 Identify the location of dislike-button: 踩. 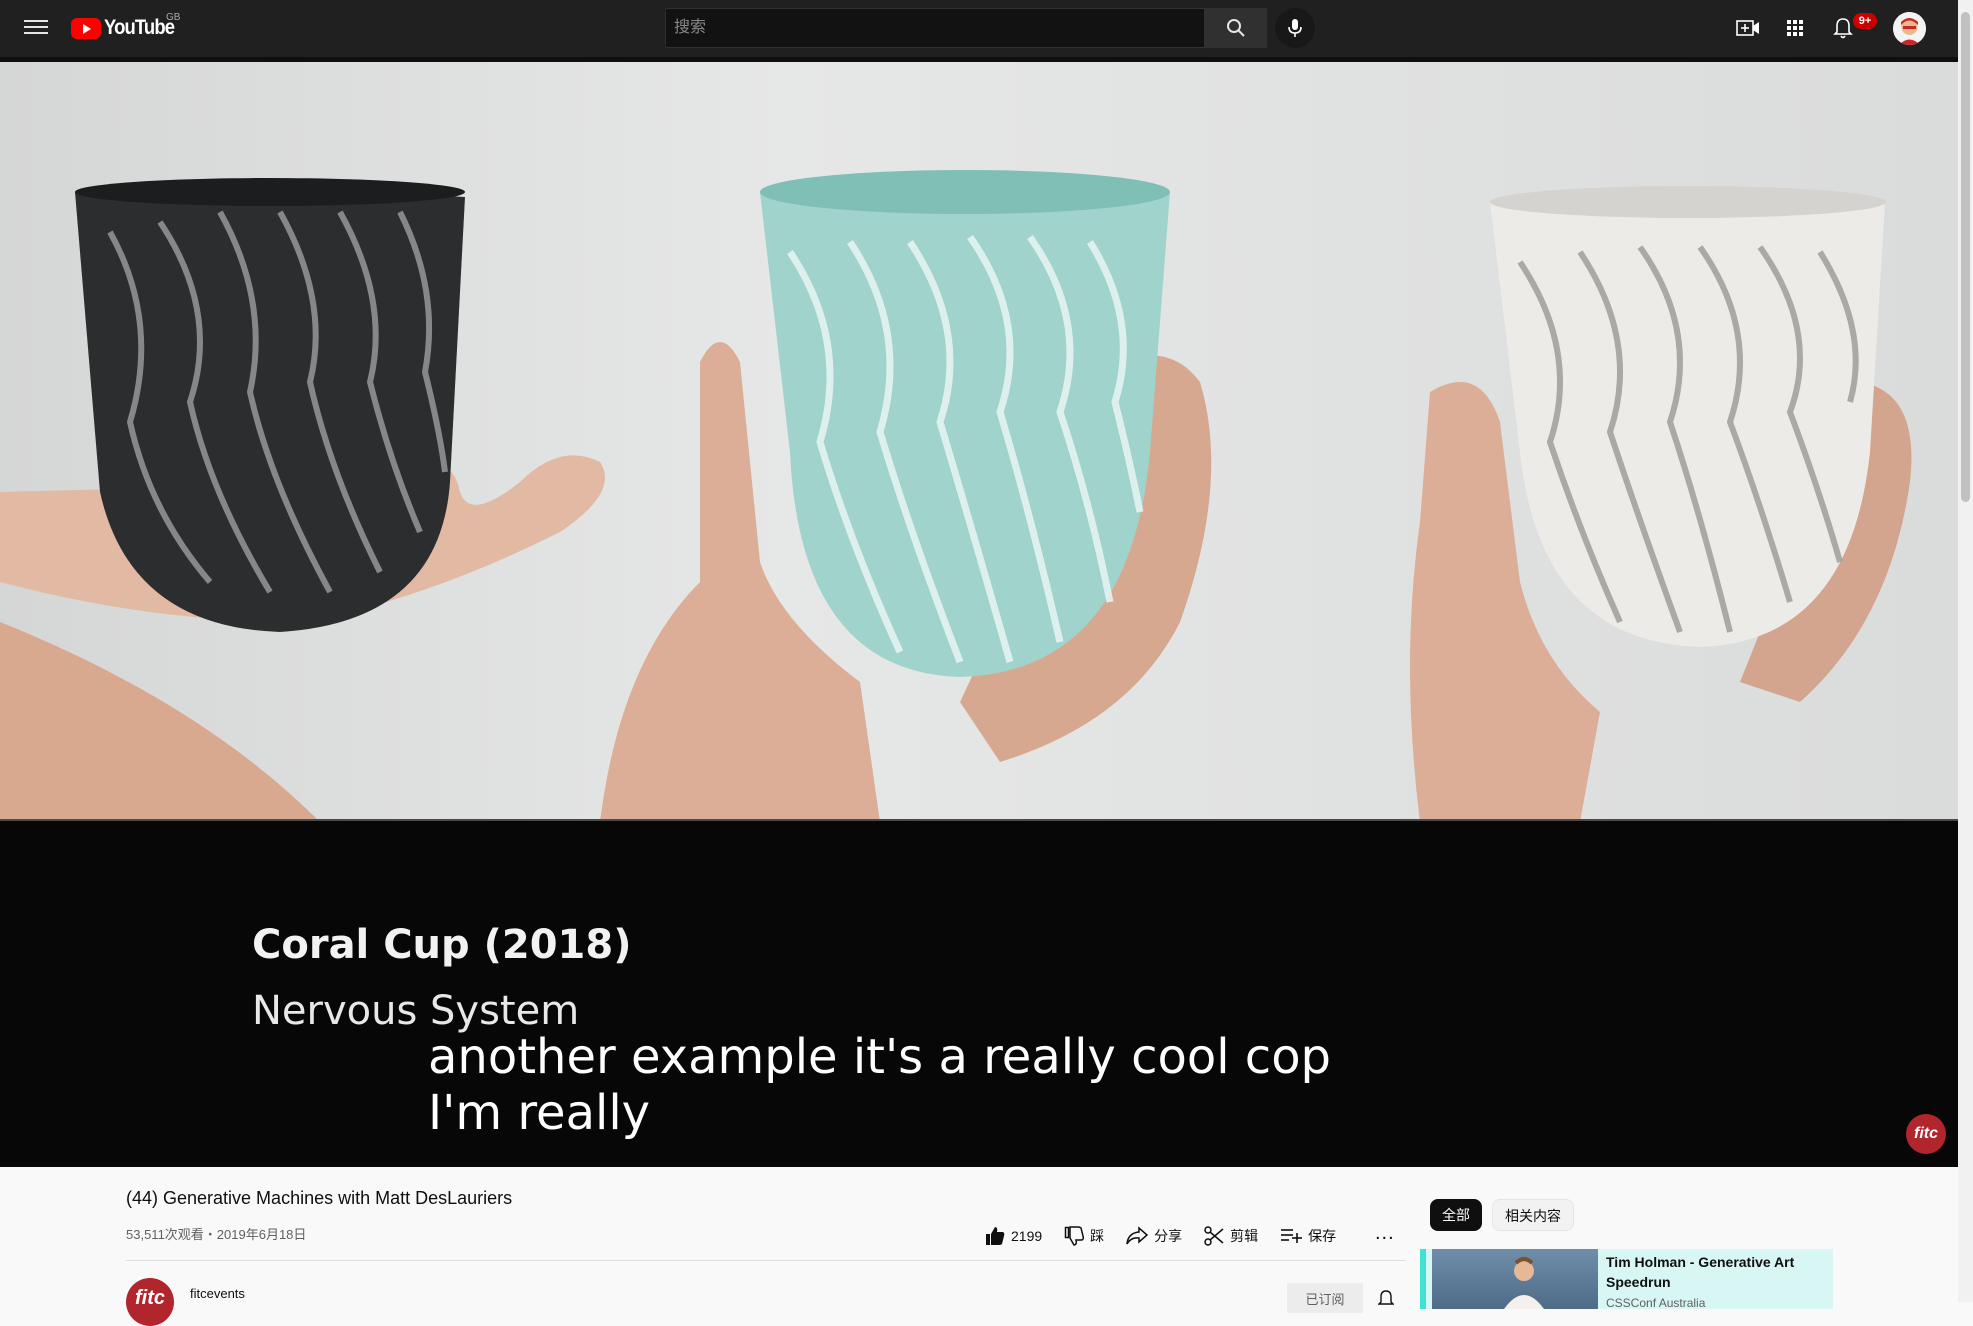
(1084, 1236).